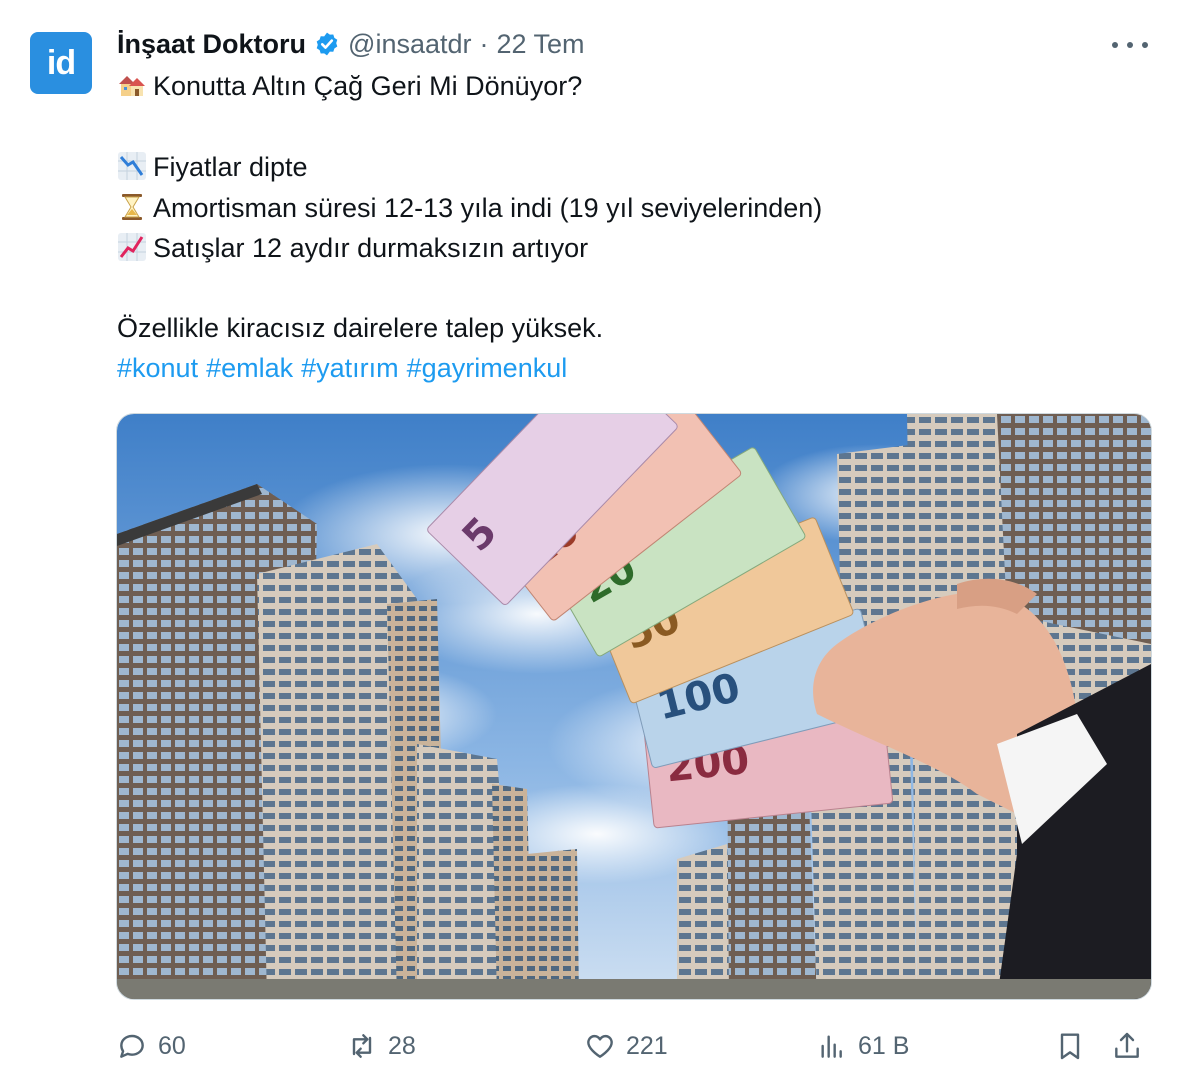 The width and height of the screenshot is (1178, 1092). What do you see at coordinates (132, 86) in the screenshot?
I see `houses-emoji-icon` at bounding box center [132, 86].